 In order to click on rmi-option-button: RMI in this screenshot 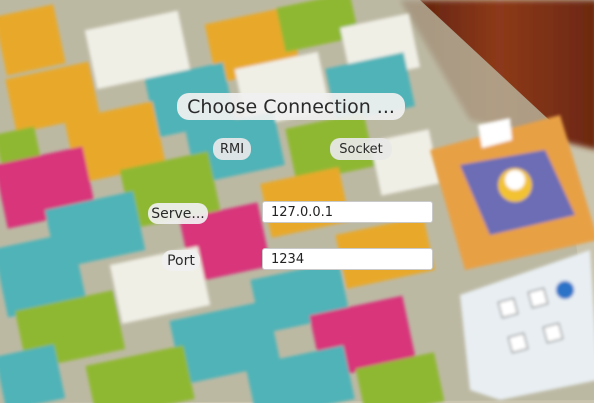, I will do `click(232, 149)`.